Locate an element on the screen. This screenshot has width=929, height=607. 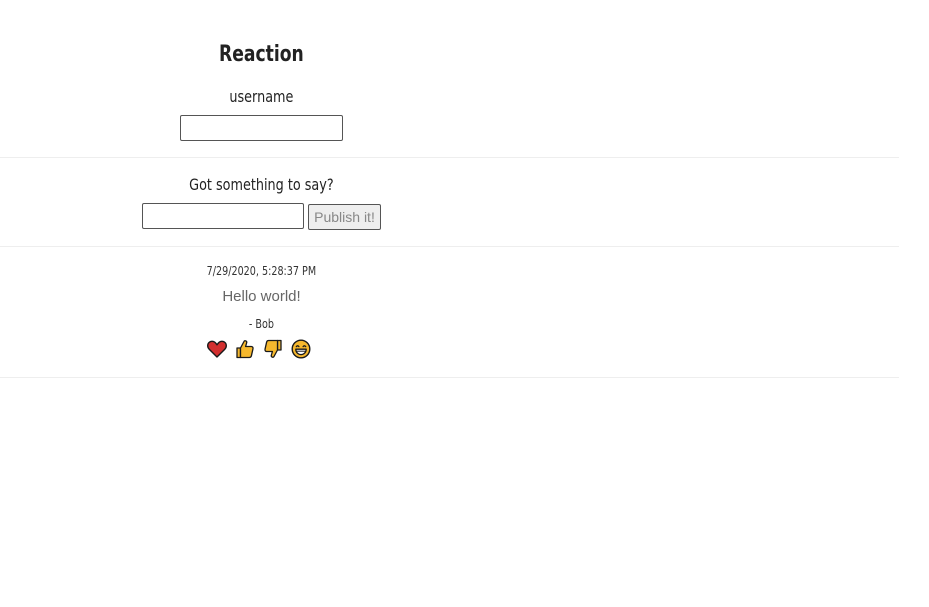
post-author: - Bob is located at coordinates (261, 324).